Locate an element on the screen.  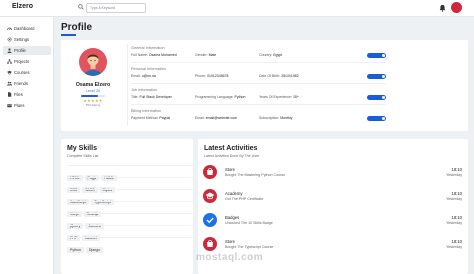
subscription-field: Subscription: Monthly is located at coordinates (276, 118).